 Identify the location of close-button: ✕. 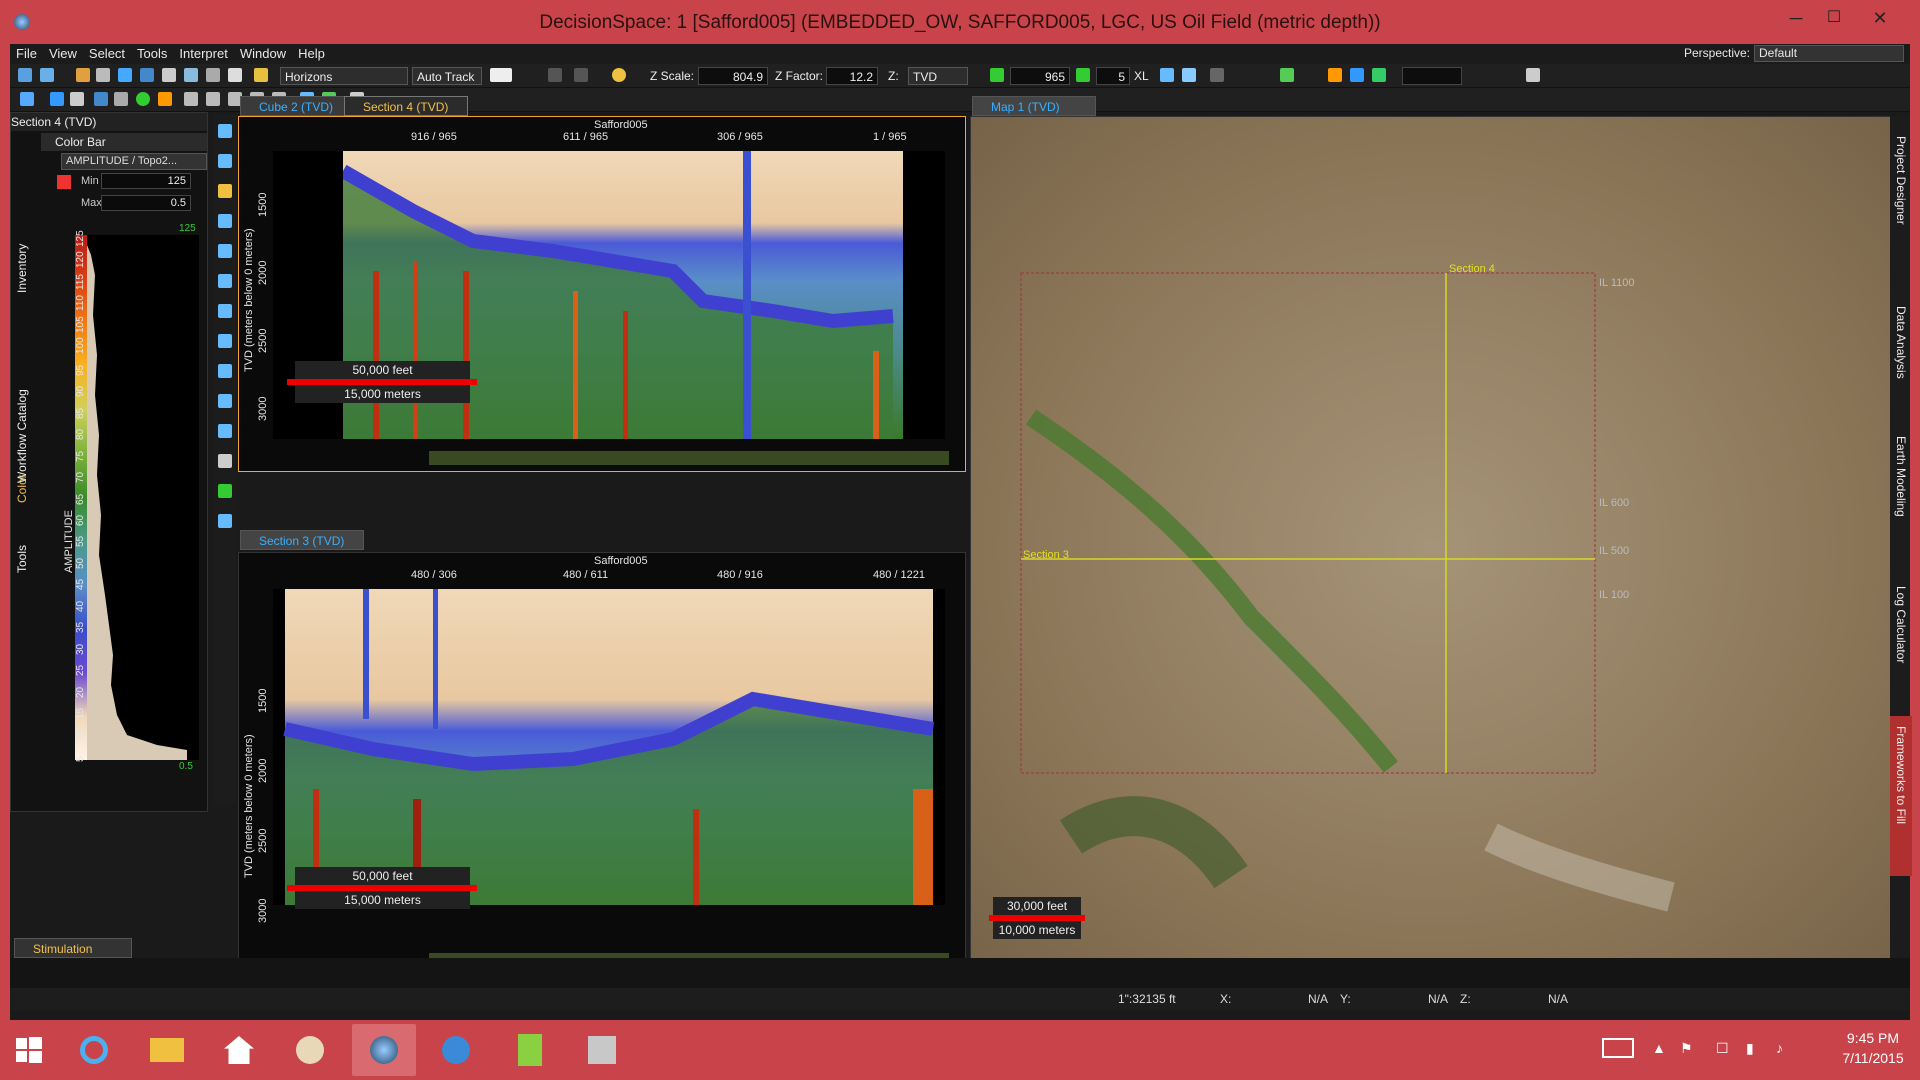
(1880, 18).